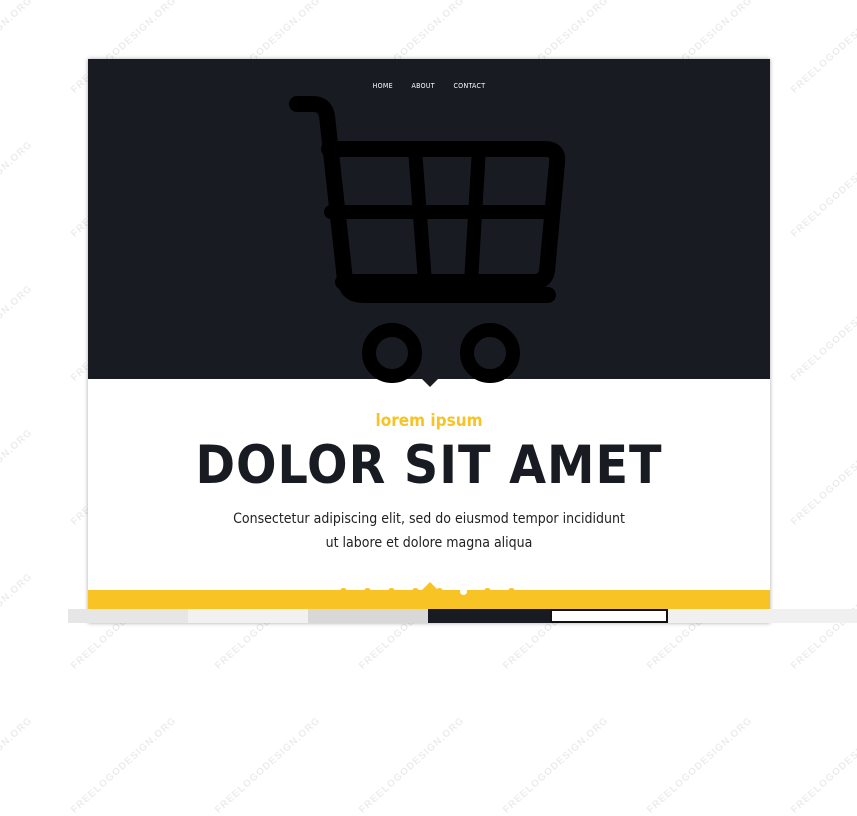  Describe the element at coordinates (469, 86) in the screenshot. I see `nav-contact: CONTACT` at that location.